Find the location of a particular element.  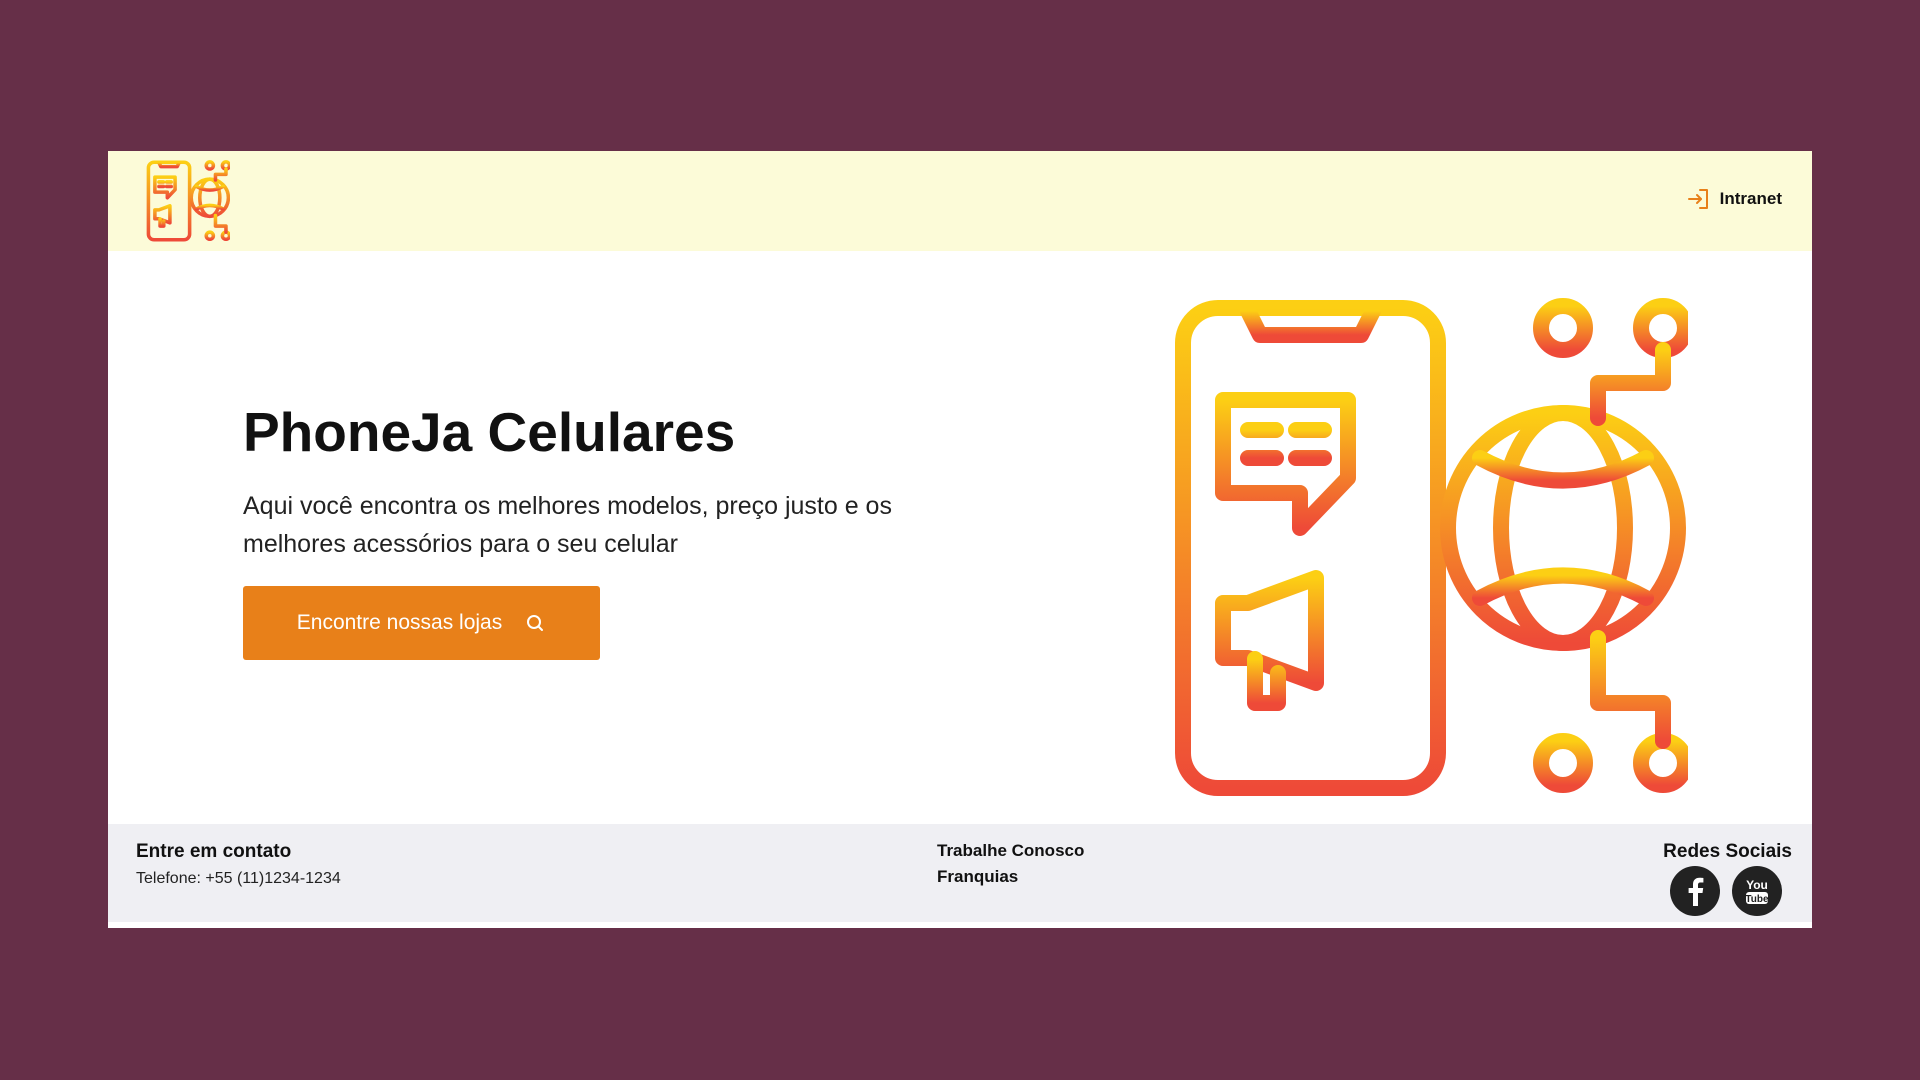

login-arrow-icon is located at coordinates (1697, 199).